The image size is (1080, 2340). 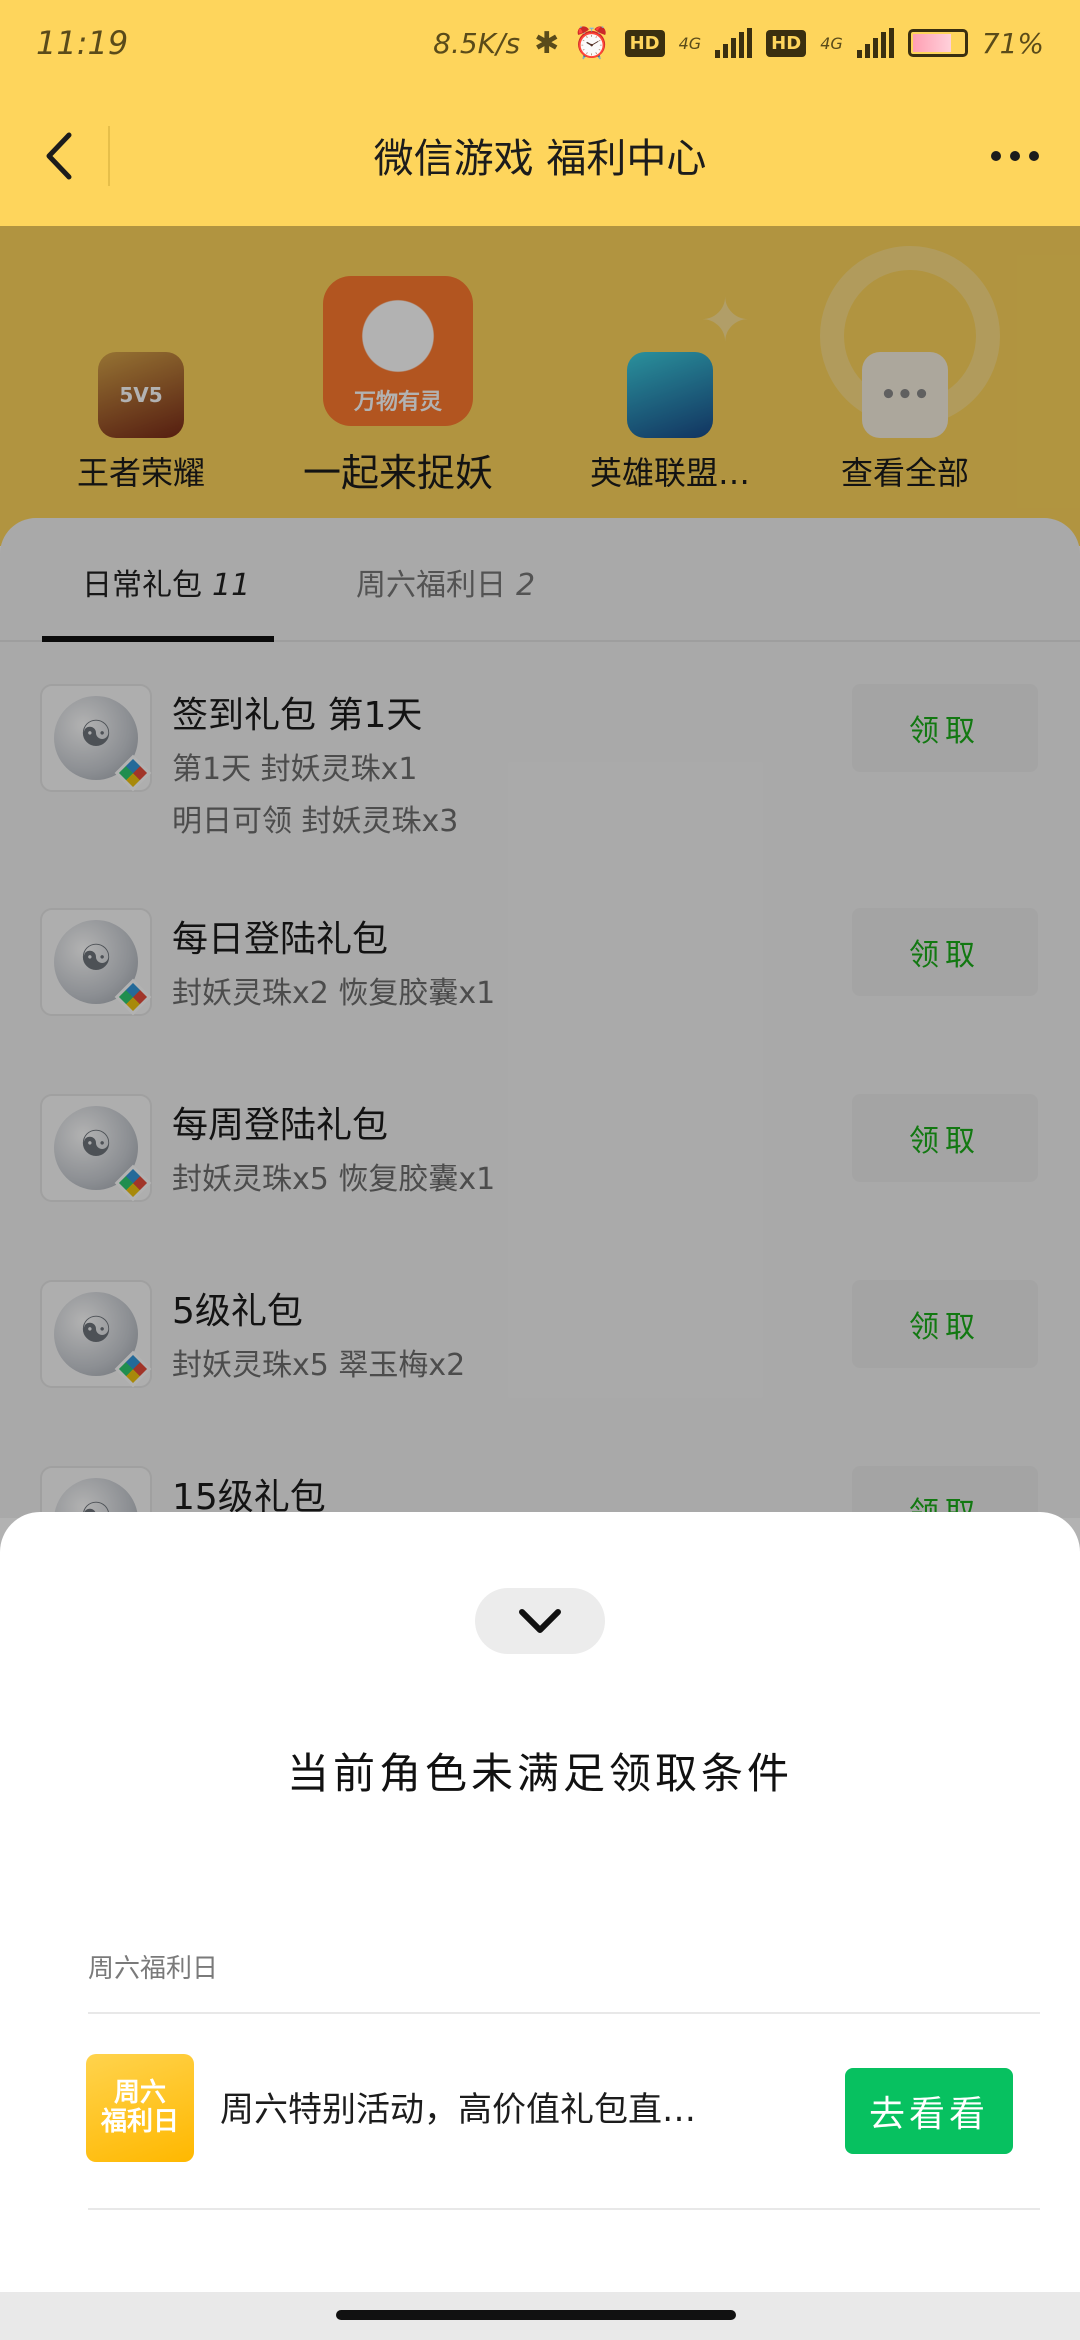 I want to click on battery-fill, so click(x=932, y=43).